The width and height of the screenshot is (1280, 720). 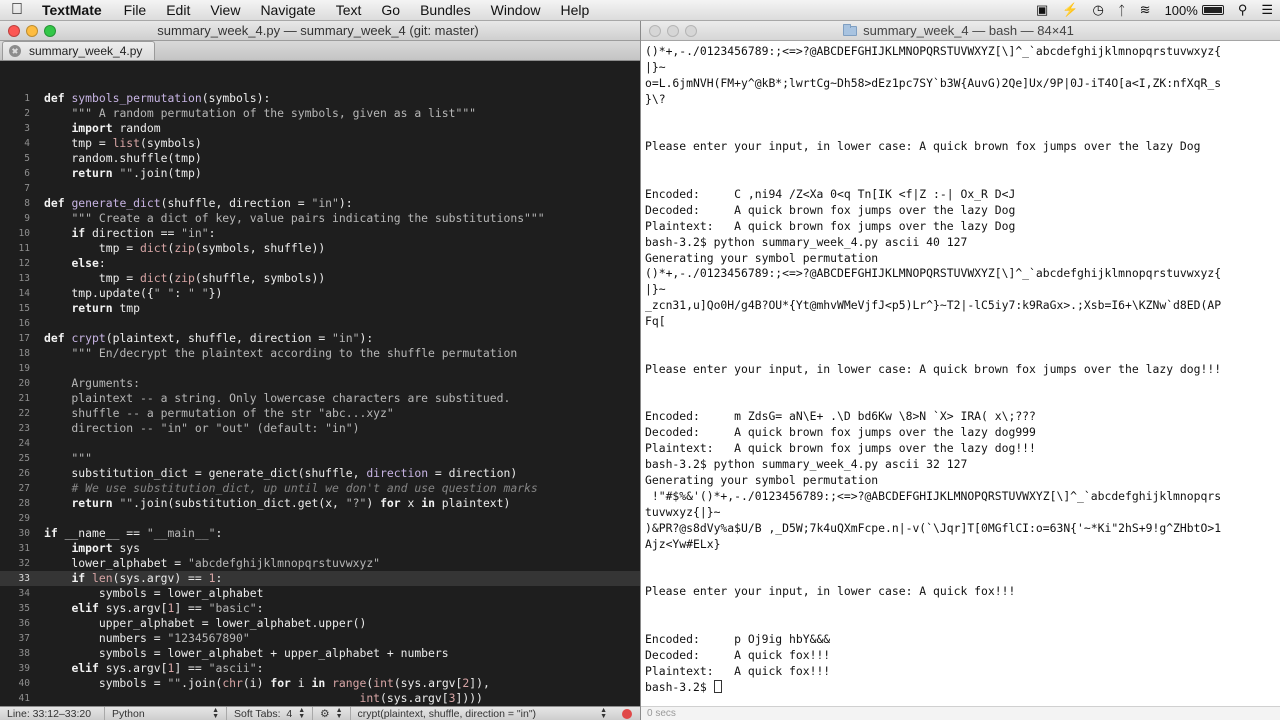 What do you see at coordinates (1267, 10) in the screenshot?
I see `notification-center-icon: ☰` at bounding box center [1267, 10].